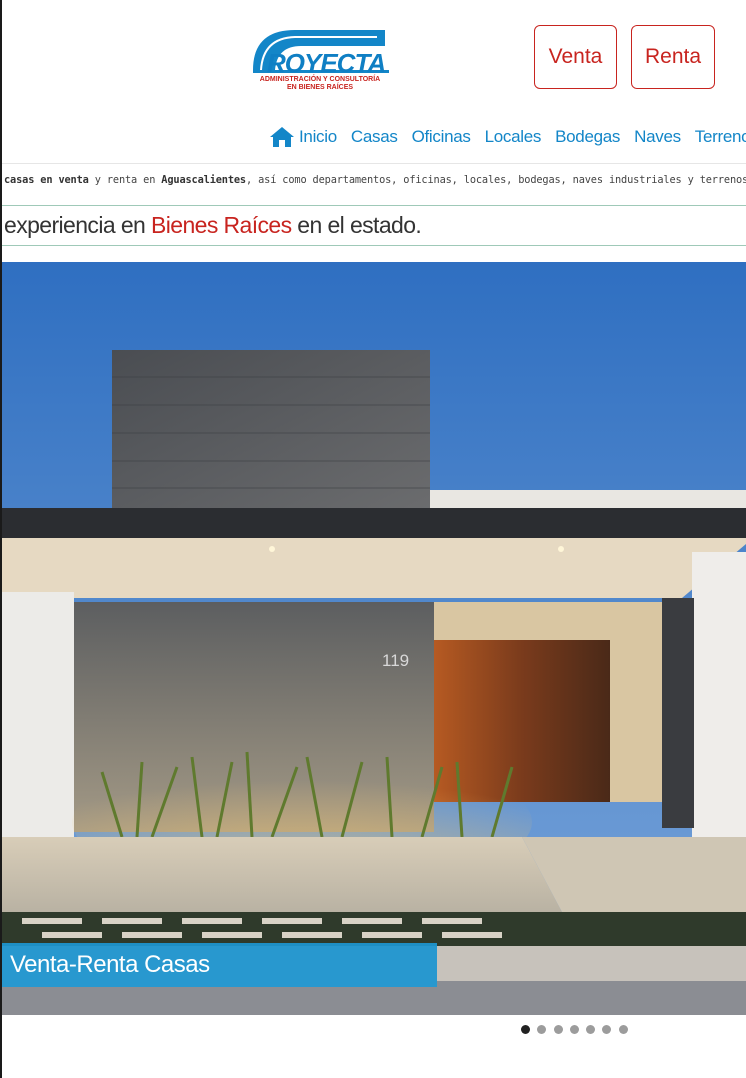 The width and height of the screenshot is (746, 1078). I want to click on nav-item-oficinas: Oficinas, so click(441, 137).